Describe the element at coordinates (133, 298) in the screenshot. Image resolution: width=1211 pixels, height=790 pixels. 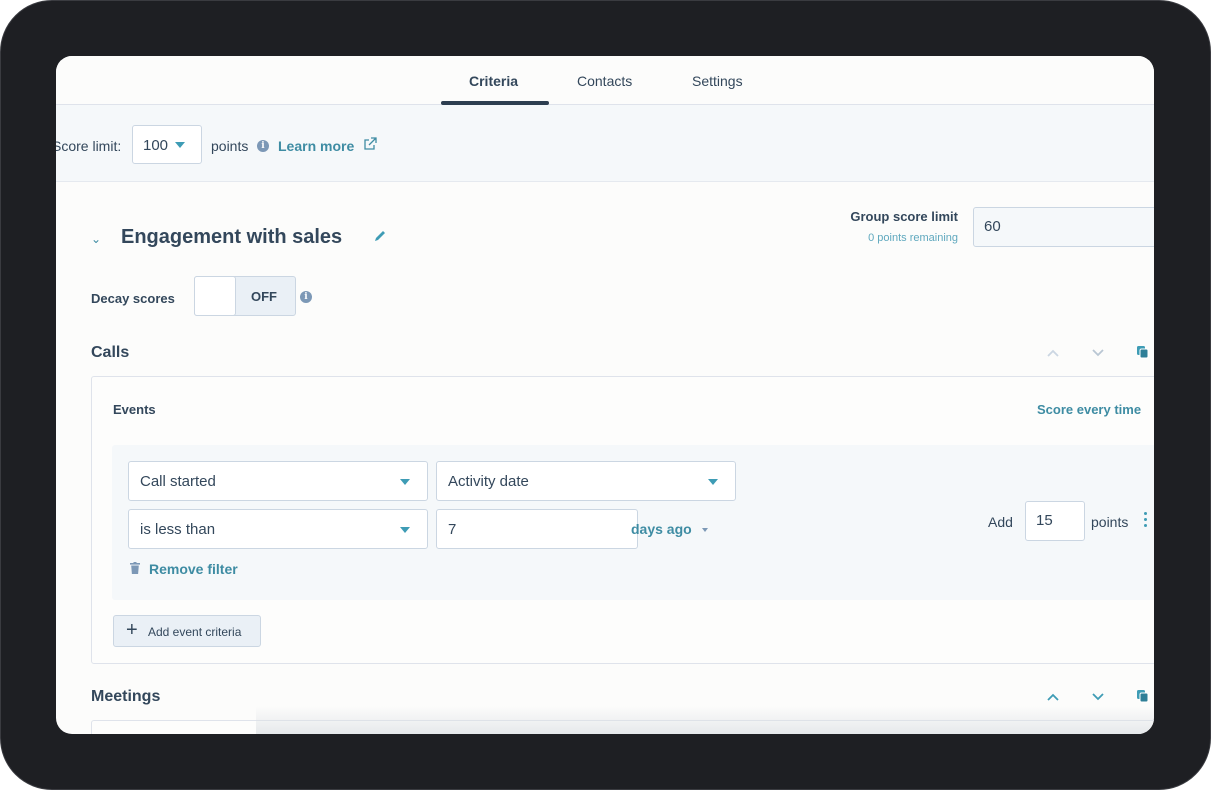
I see `decay-scores-label: Decay scores` at that location.